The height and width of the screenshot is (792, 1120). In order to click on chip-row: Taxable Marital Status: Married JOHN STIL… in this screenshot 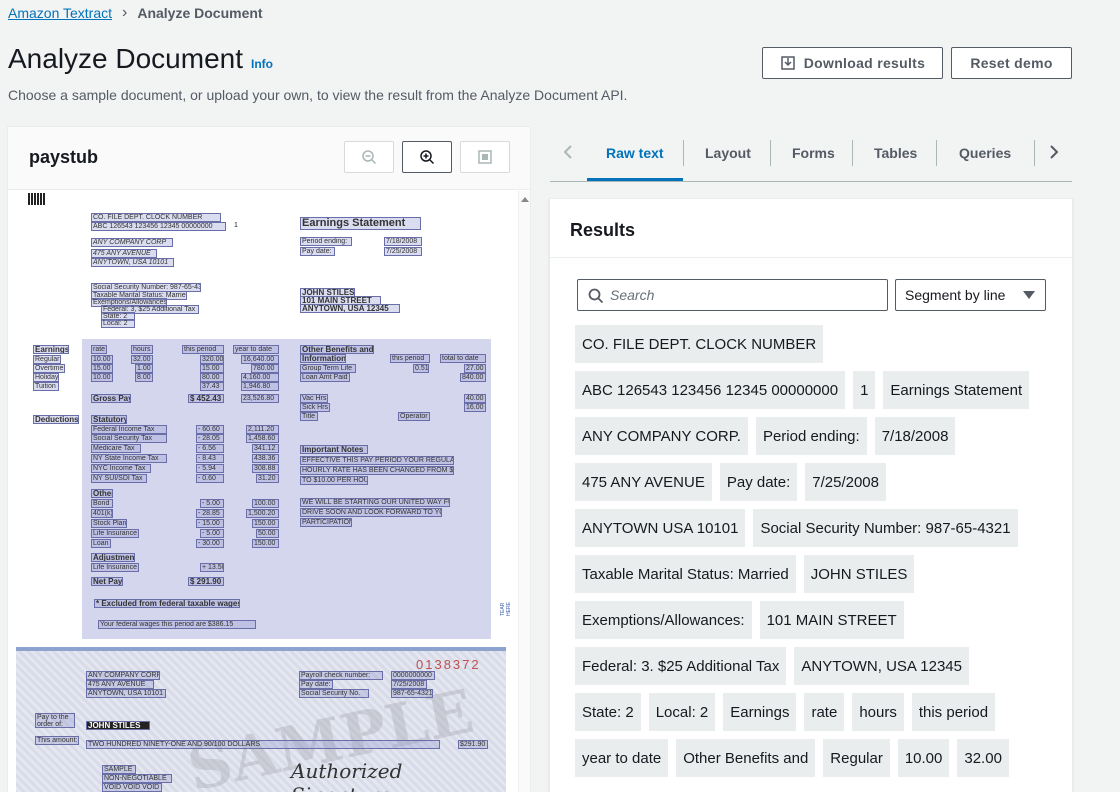, I will do `click(815, 574)`.